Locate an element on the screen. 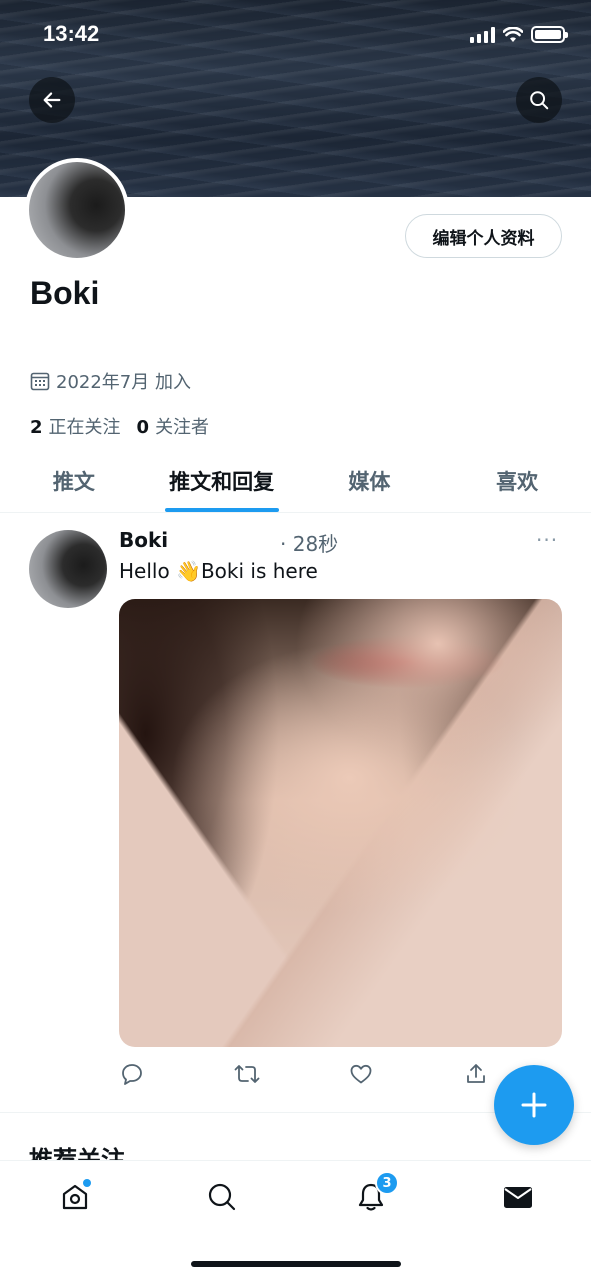 The image size is (591, 1280). reply-button is located at coordinates (132, 1074).